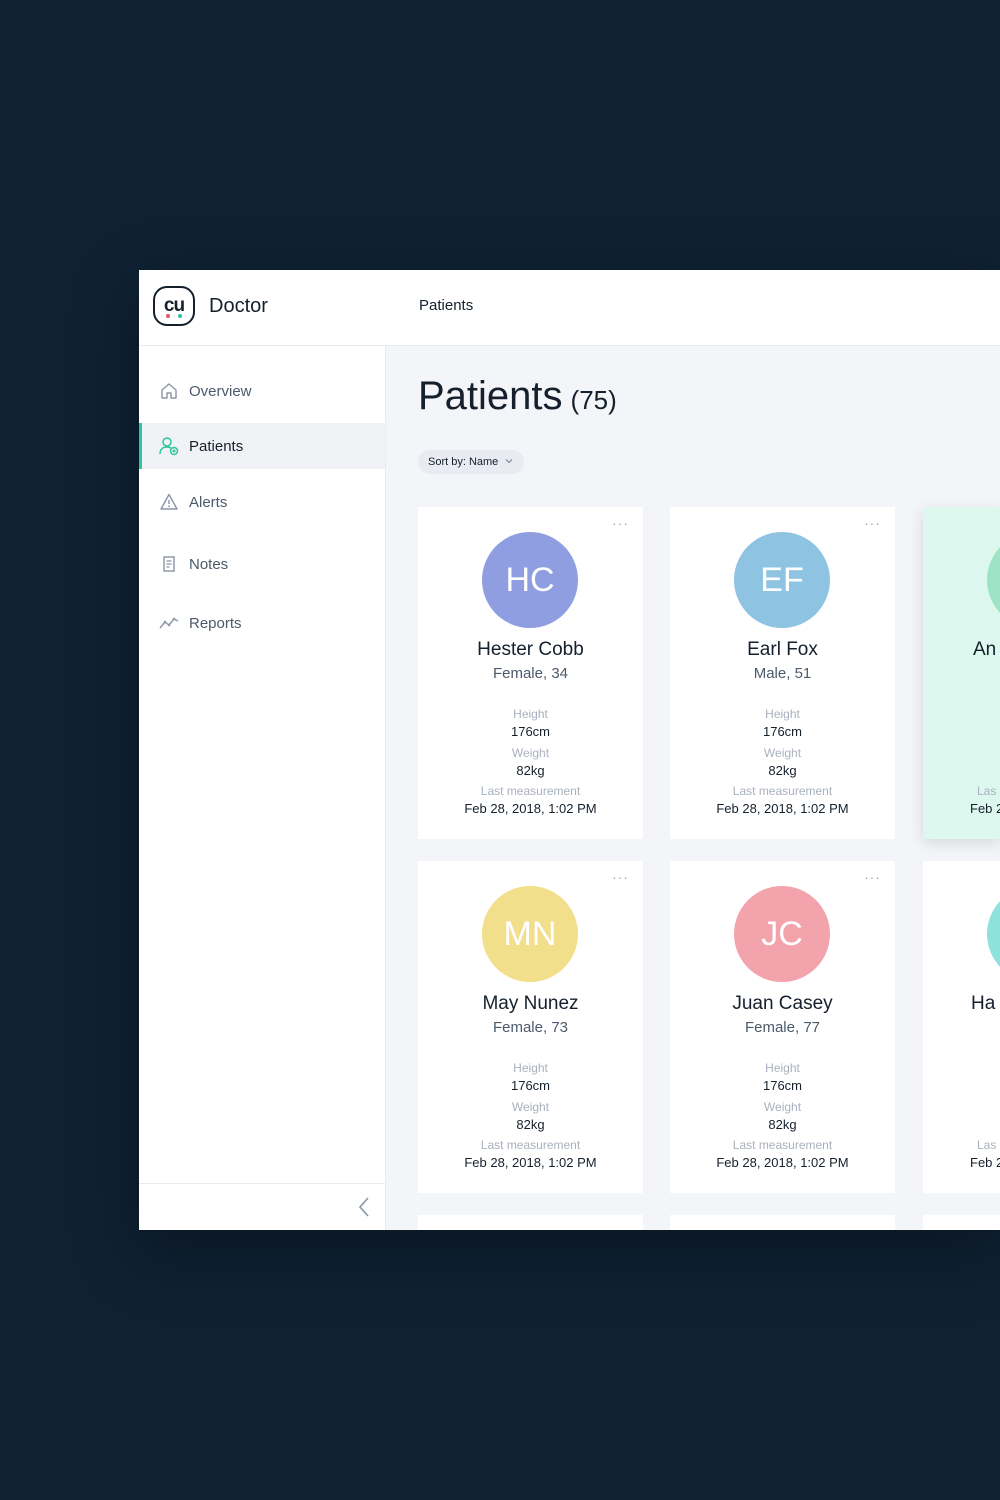 The height and width of the screenshot is (1500, 1000). What do you see at coordinates (262, 564) in the screenshot?
I see `sidebar-item-notes: Notes` at bounding box center [262, 564].